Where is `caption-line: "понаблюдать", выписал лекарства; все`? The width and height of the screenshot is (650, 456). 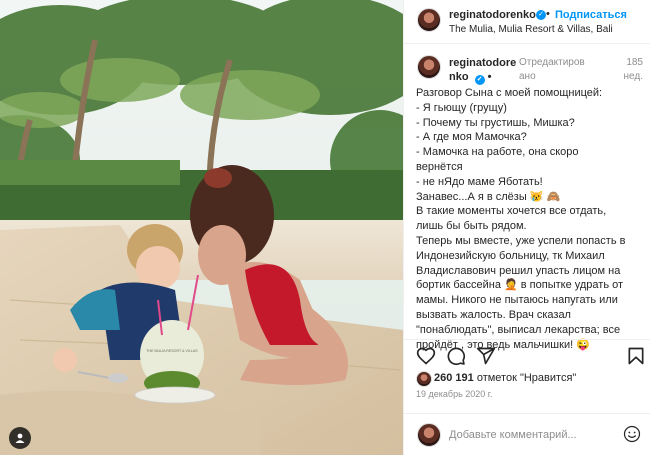 caption-line: "понаблюдать", выписал лекарства; все is located at coordinates (518, 329).